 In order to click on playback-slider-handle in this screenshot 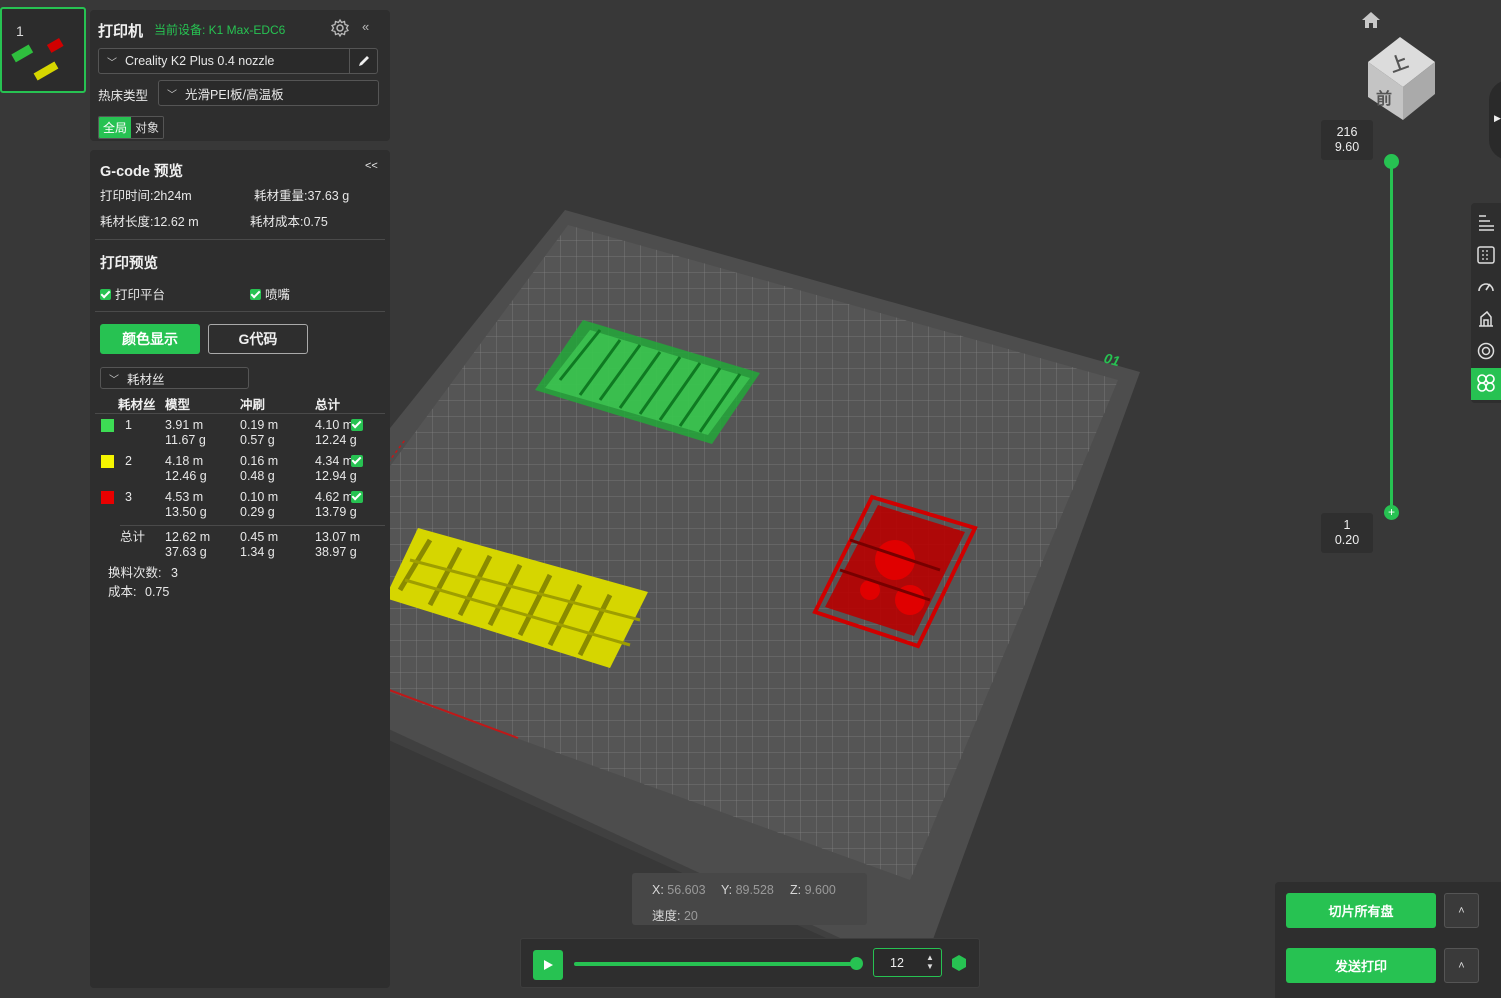, I will do `click(856, 963)`.